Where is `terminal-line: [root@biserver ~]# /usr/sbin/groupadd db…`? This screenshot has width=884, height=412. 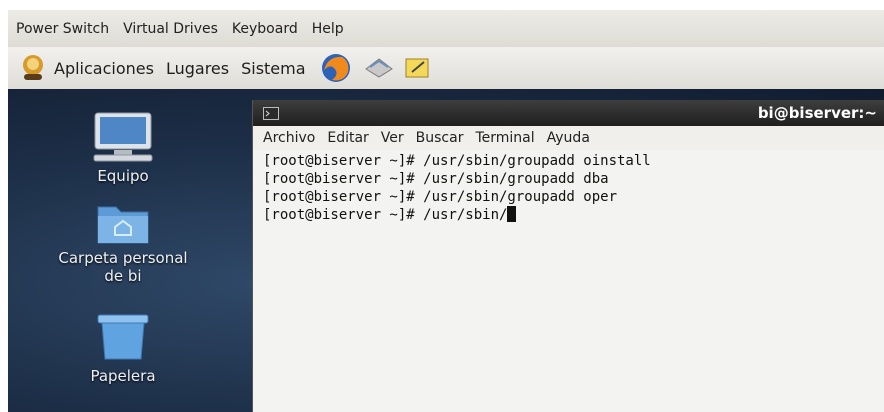
terminal-line: [root@biserver ~]# /usr/sbin/groupadd db… is located at coordinates (436, 179).